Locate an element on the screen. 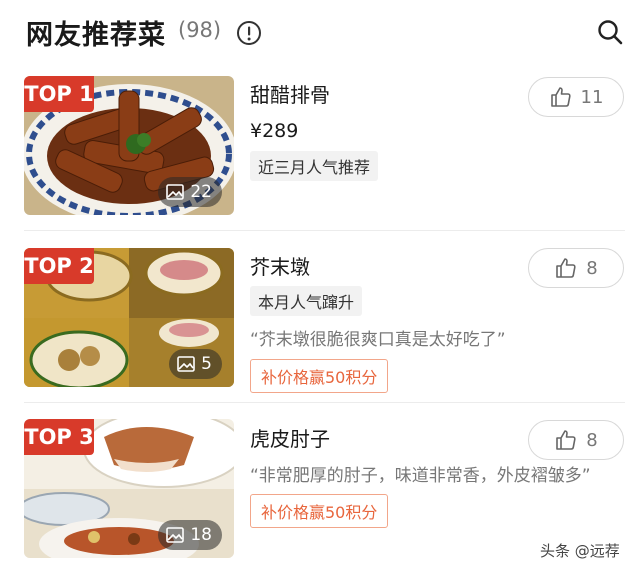  like-count: 8 is located at coordinates (592, 440).